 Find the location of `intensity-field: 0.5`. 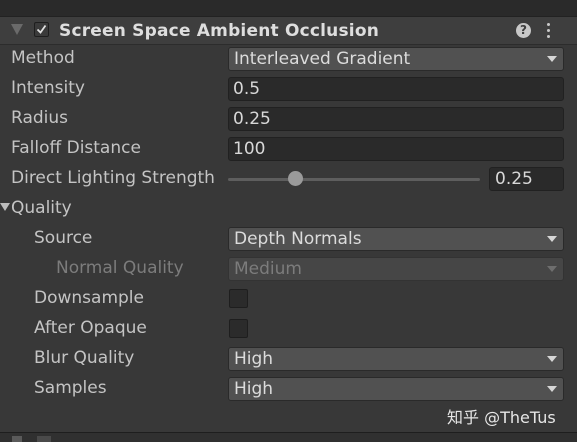

intensity-field: 0.5 is located at coordinates (396, 89).